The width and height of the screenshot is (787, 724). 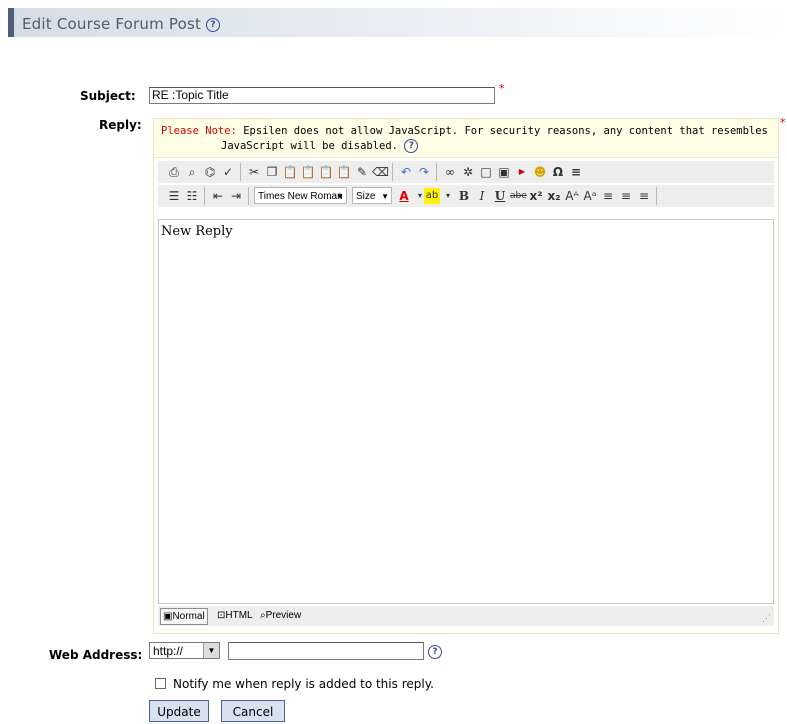 I want to click on spellcheck-icon: ✓, so click(x=228, y=172).